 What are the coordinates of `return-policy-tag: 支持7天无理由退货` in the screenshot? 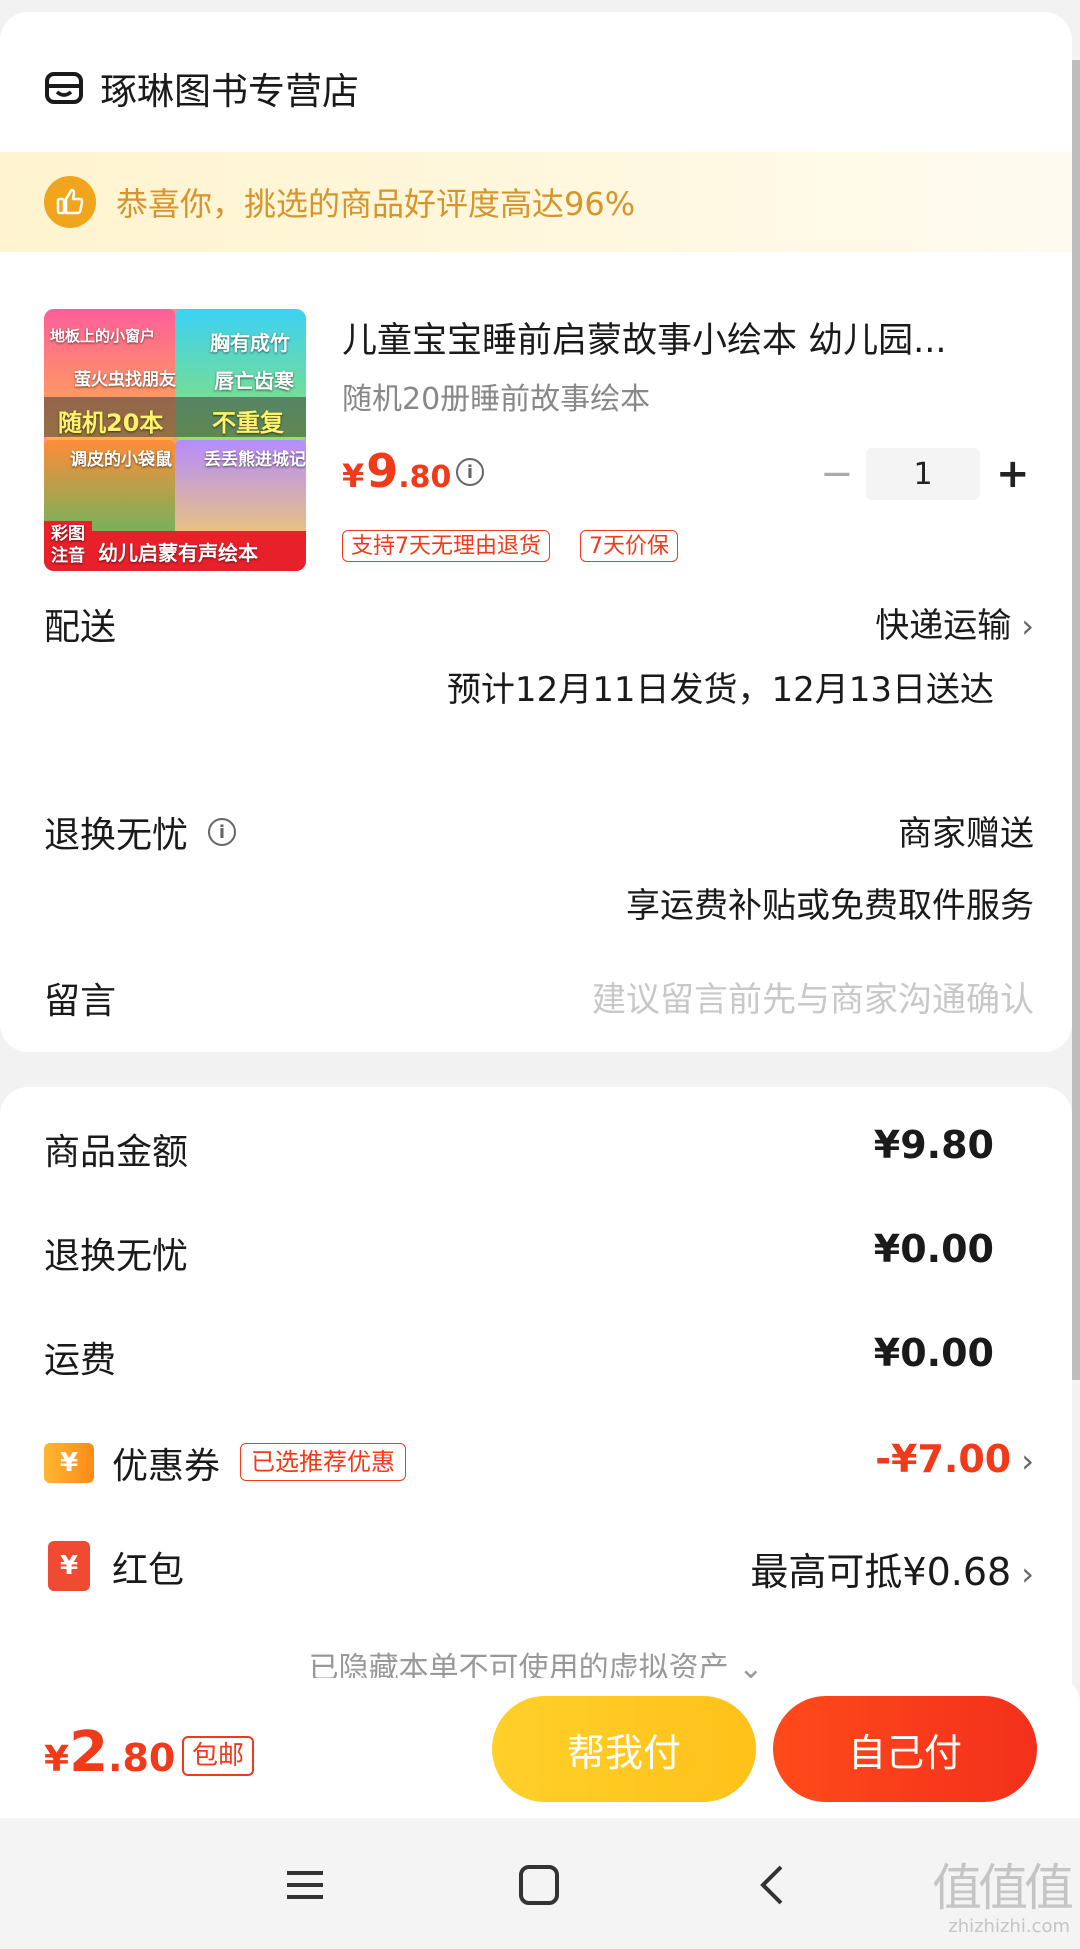 It's located at (446, 546).